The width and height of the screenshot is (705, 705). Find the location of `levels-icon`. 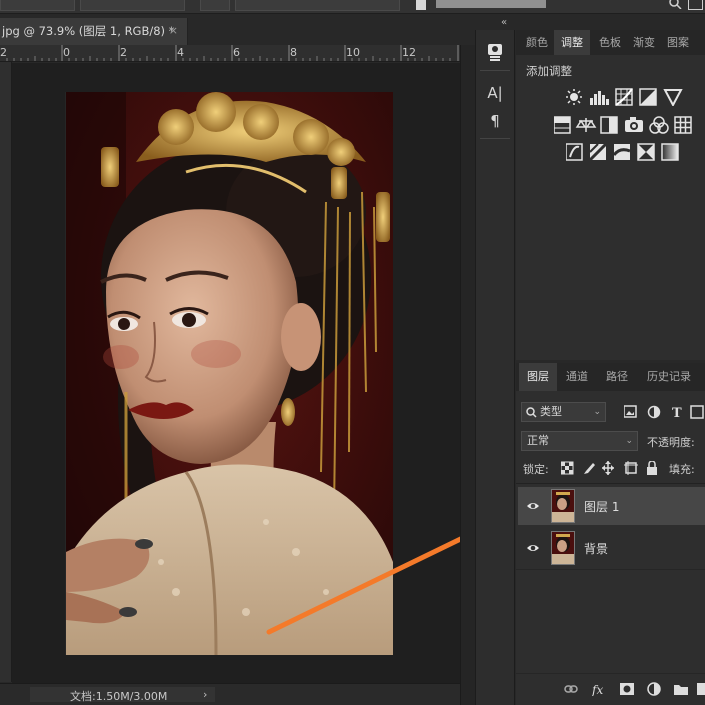

levels-icon is located at coordinates (599, 98).